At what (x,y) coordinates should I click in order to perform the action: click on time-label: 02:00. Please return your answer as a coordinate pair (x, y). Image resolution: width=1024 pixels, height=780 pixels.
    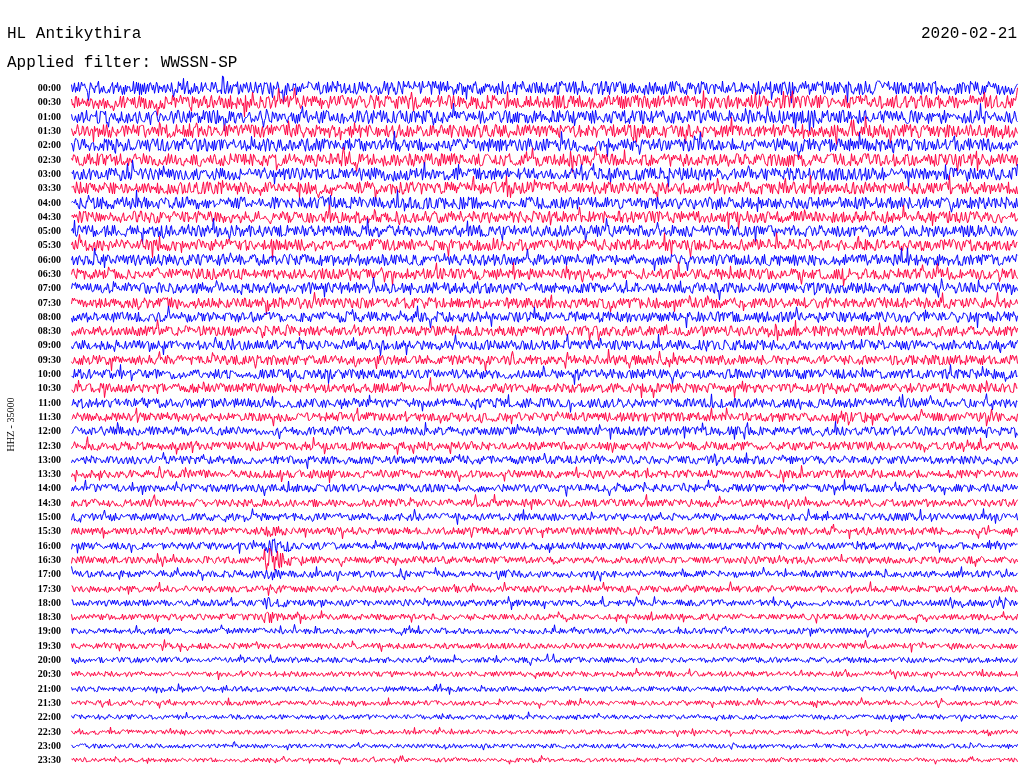
    Looking at the image, I should click on (49, 145).